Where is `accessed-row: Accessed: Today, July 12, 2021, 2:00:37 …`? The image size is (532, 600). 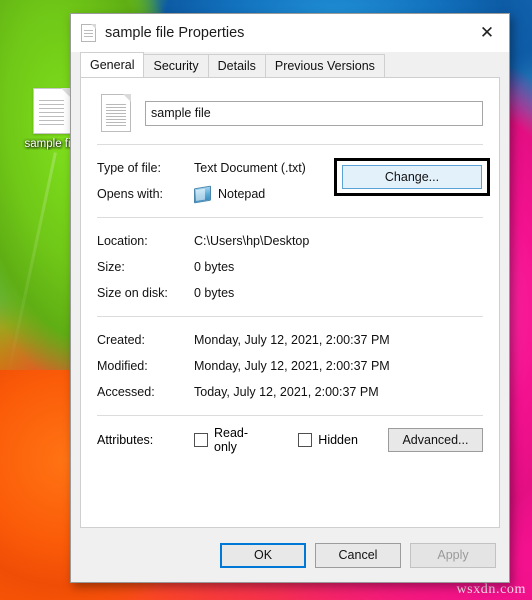
accessed-row: Accessed: Today, July 12, 2021, 2:00:37 … is located at coordinates (290, 392).